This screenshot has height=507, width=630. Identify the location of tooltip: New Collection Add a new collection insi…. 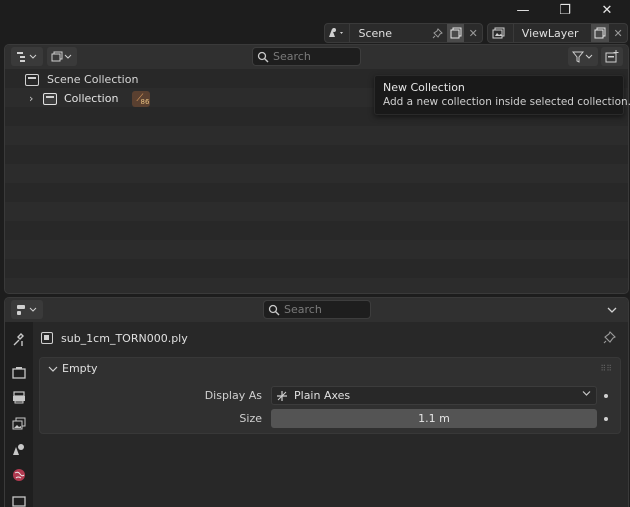
(502, 95).